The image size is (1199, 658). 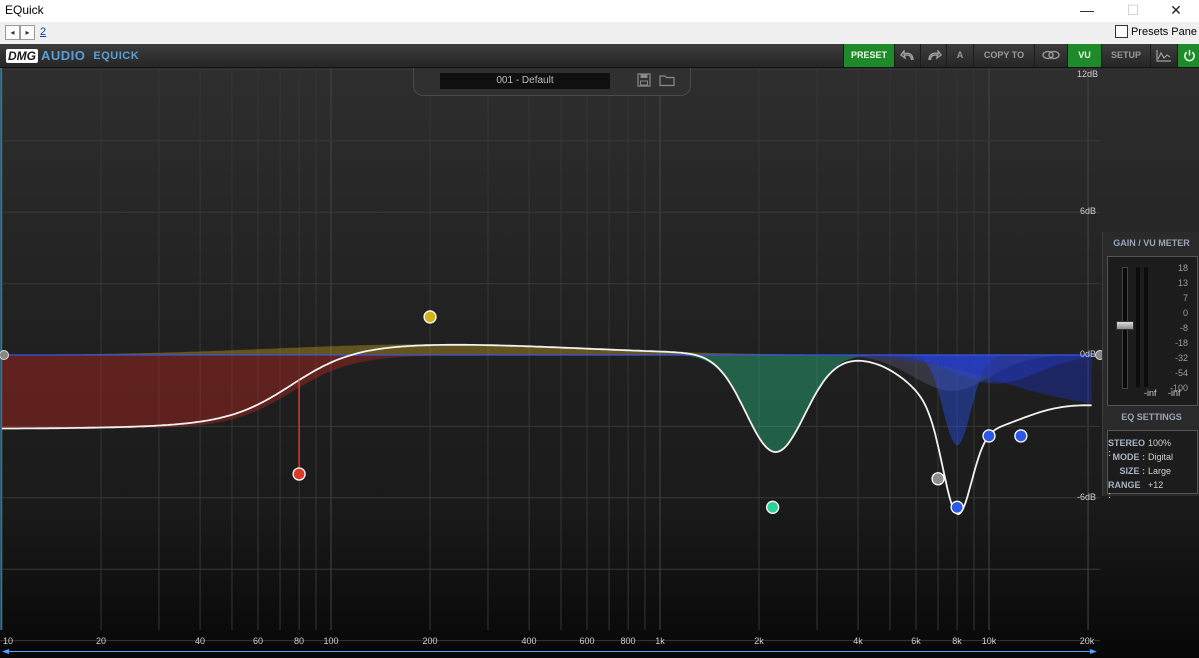 What do you see at coordinates (1129, 457) in the screenshot?
I see `eq-setting-key: MODE :` at bounding box center [1129, 457].